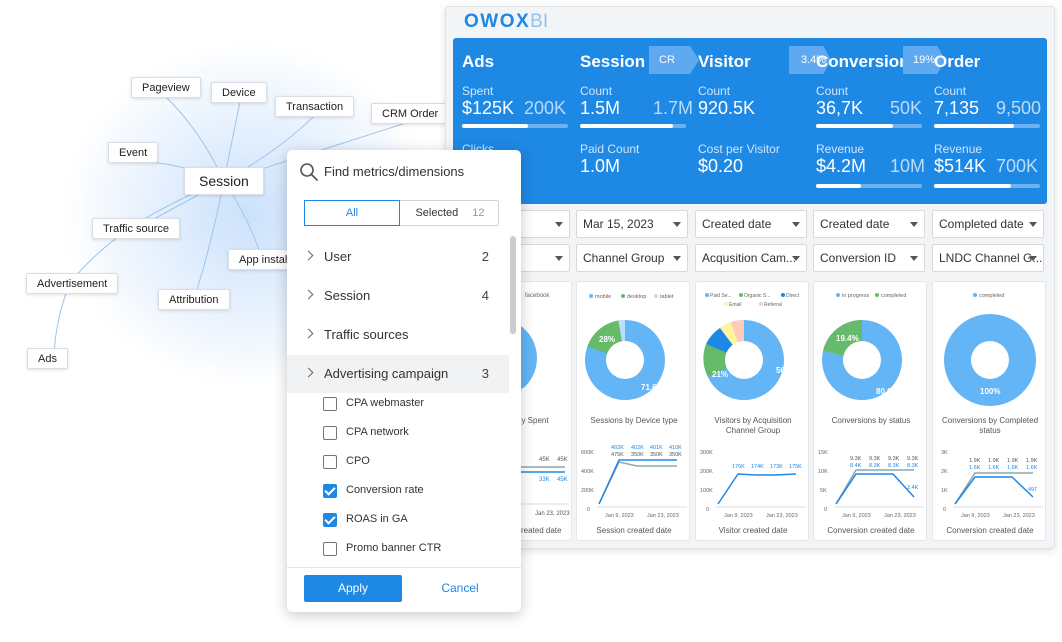  Describe the element at coordinates (994, 461) in the screenshot. I see `svg-text: 1.9K` at that location.